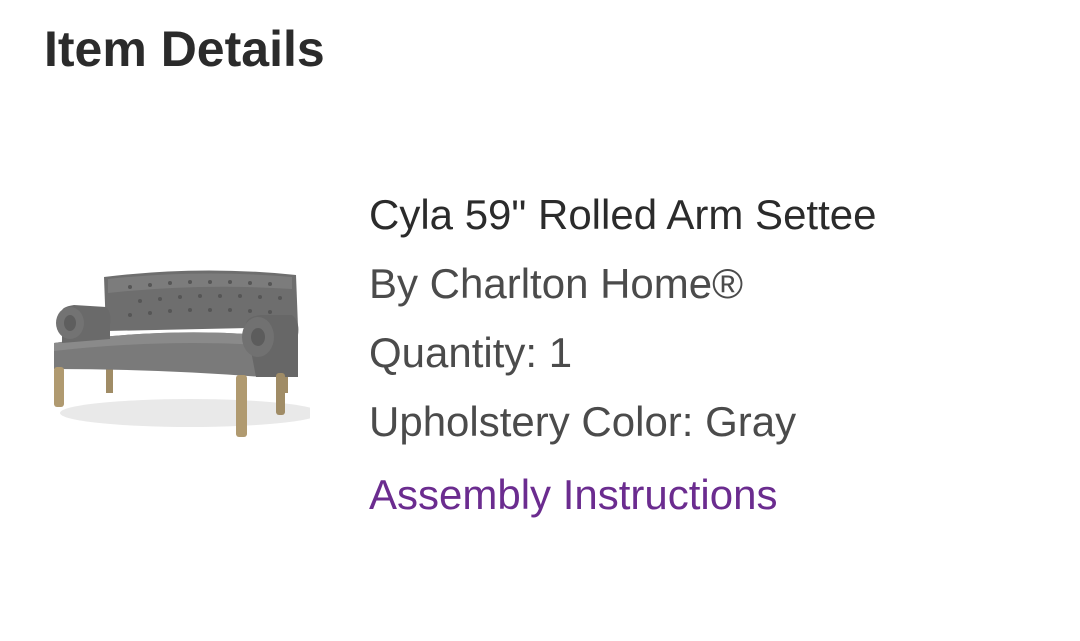 Image resolution: width=1080 pixels, height=641 pixels. I want to click on quantity-label: Quantity: 1, so click(471, 352).